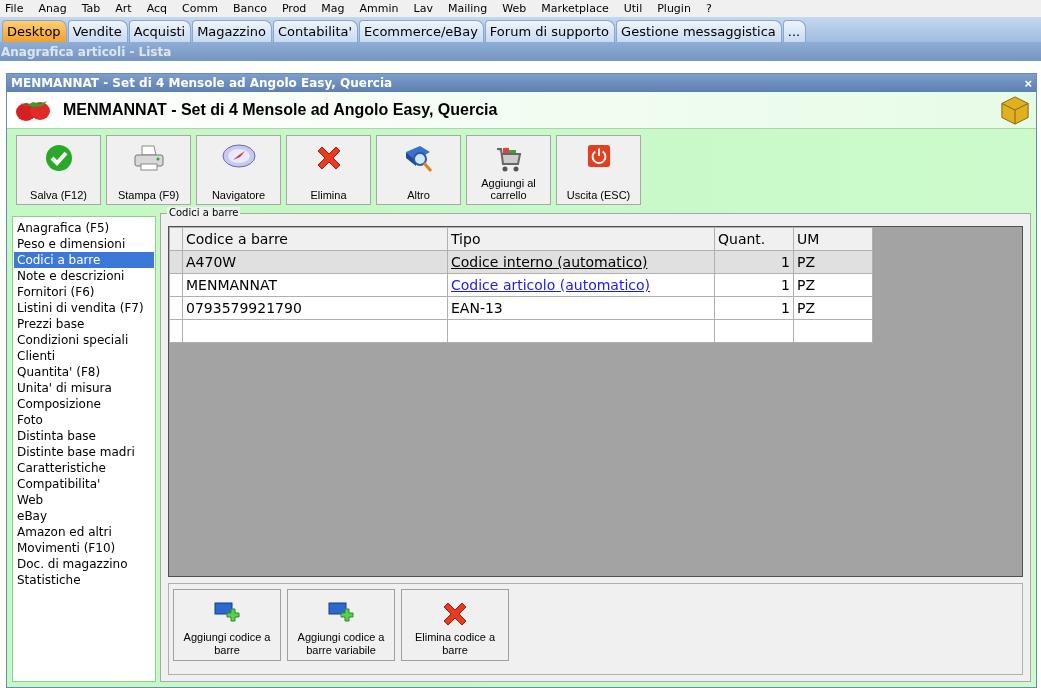  What do you see at coordinates (84, 516) in the screenshot?
I see `sidebar-item: eBay` at bounding box center [84, 516].